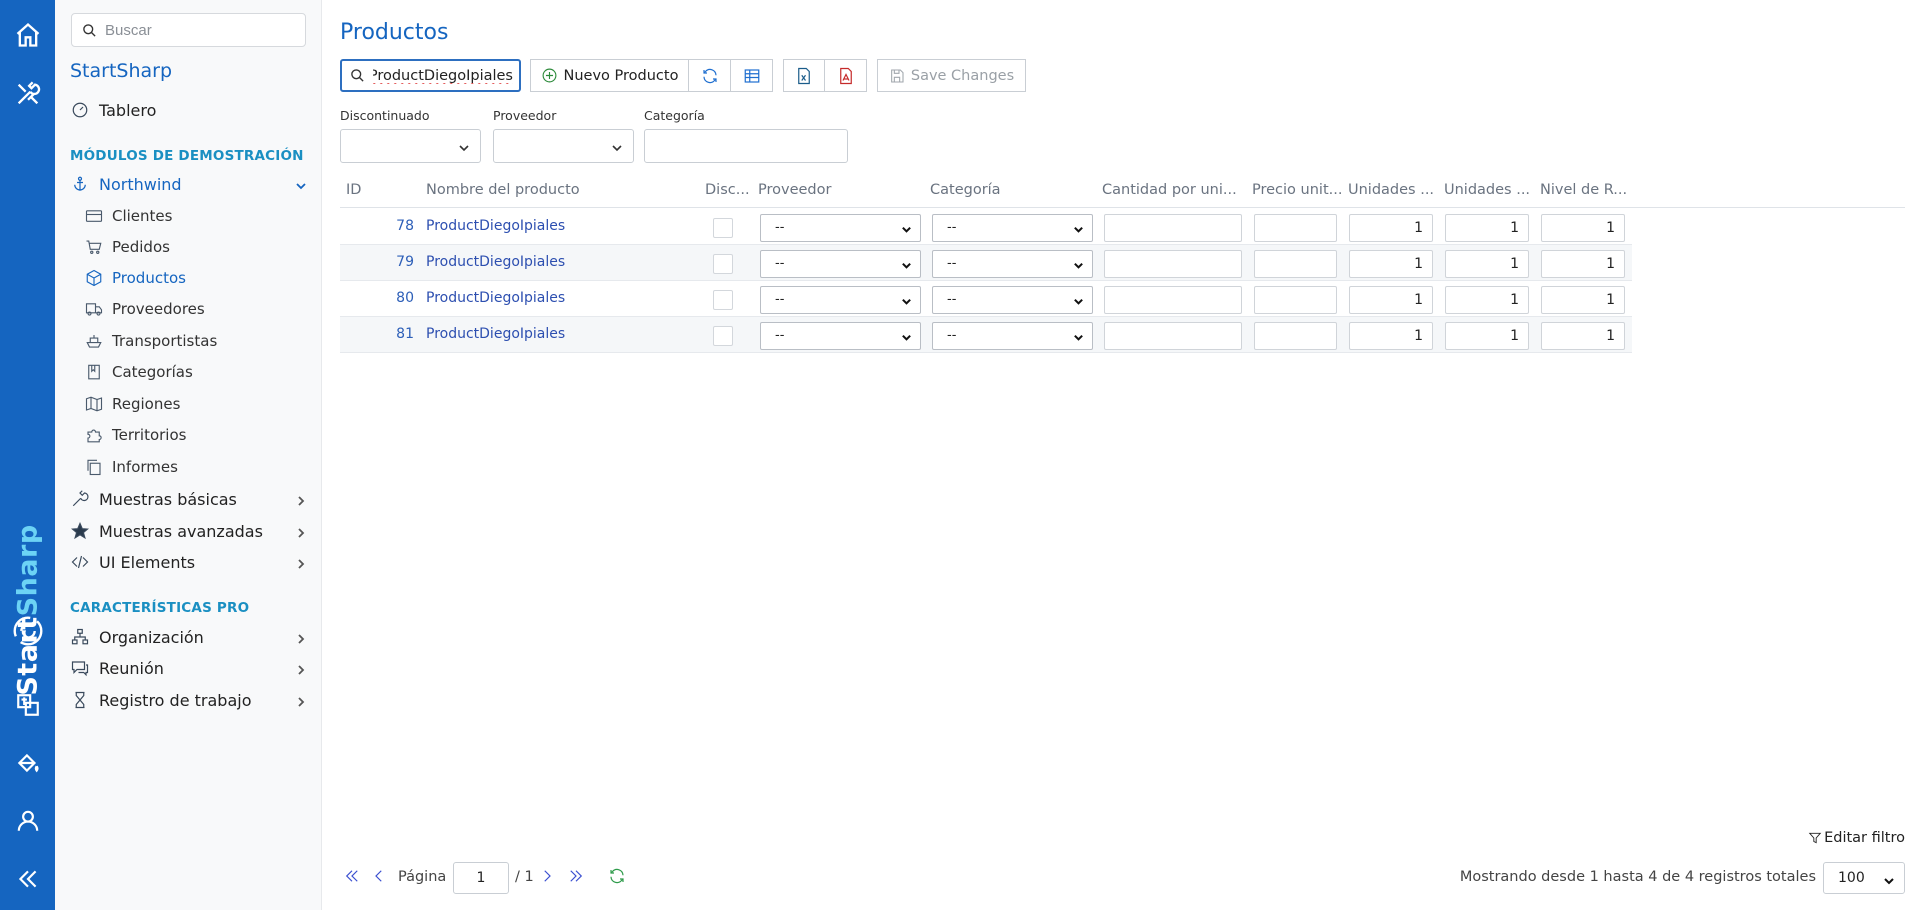 The height and width of the screenshot is (910, 1920). What do you see at coordinates (94, 467) in the screenshot?
I see `copy-icon` at bounding box center [94, 467].